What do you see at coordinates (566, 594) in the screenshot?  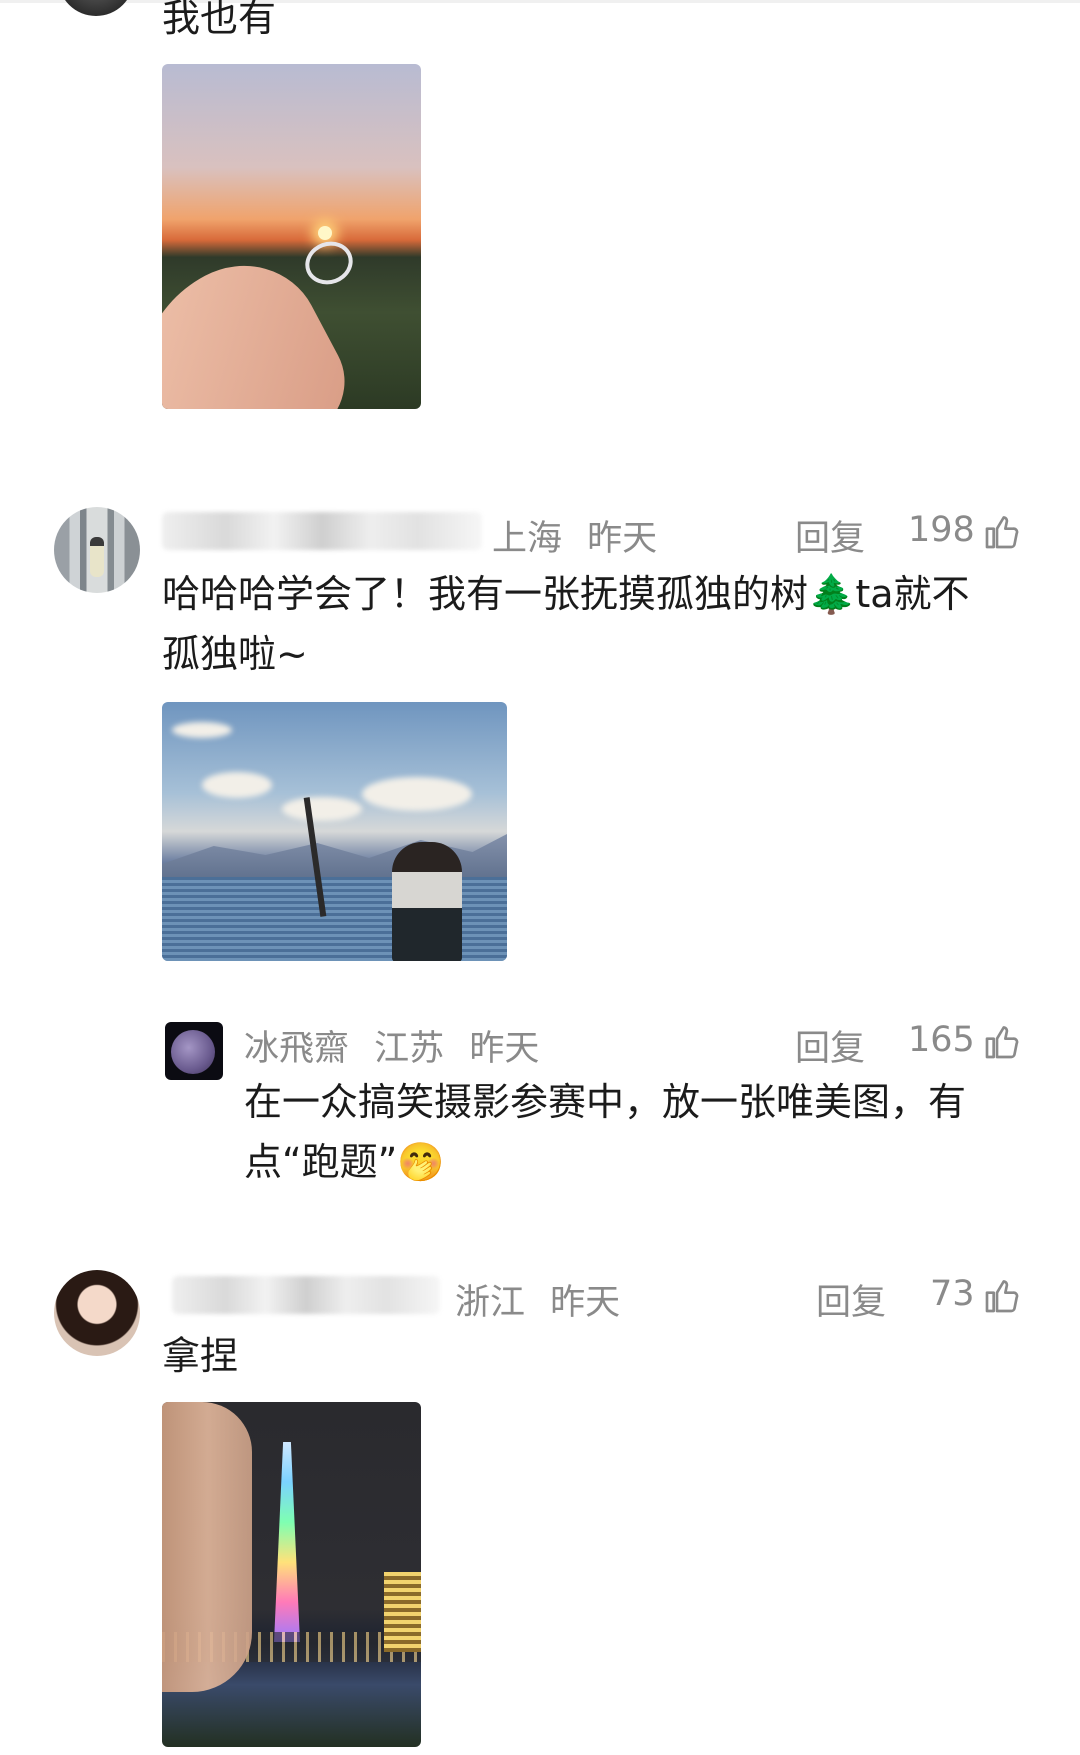 I see `comment-text-line1: 哈哈哈学会了！我有一张抚摸孤独的树🌲ta就不` at bounding box center [566, 594].